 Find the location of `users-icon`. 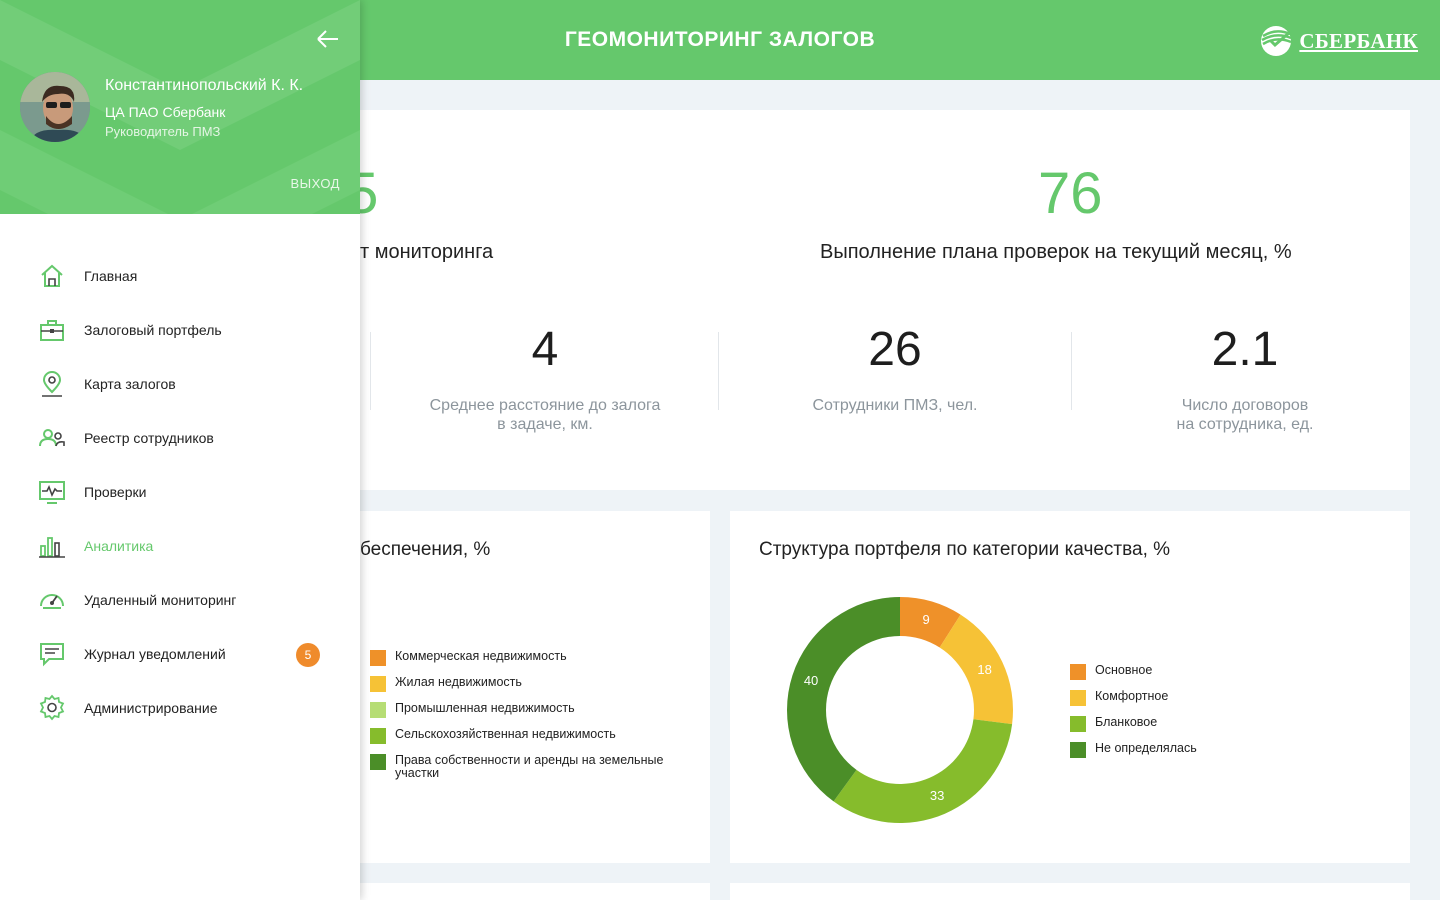

users-icon is located at coordinates (52, 438).